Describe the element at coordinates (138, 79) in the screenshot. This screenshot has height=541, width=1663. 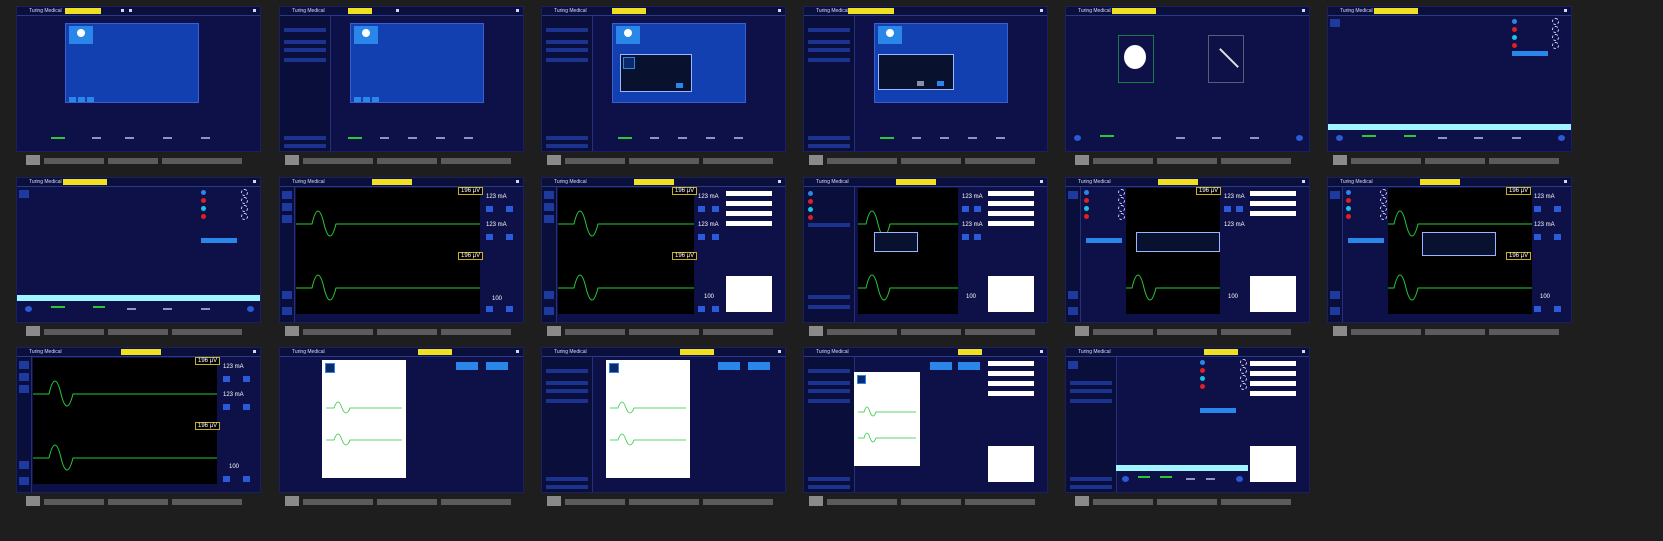
I see `thumb-1: Turing Medical` at that location.